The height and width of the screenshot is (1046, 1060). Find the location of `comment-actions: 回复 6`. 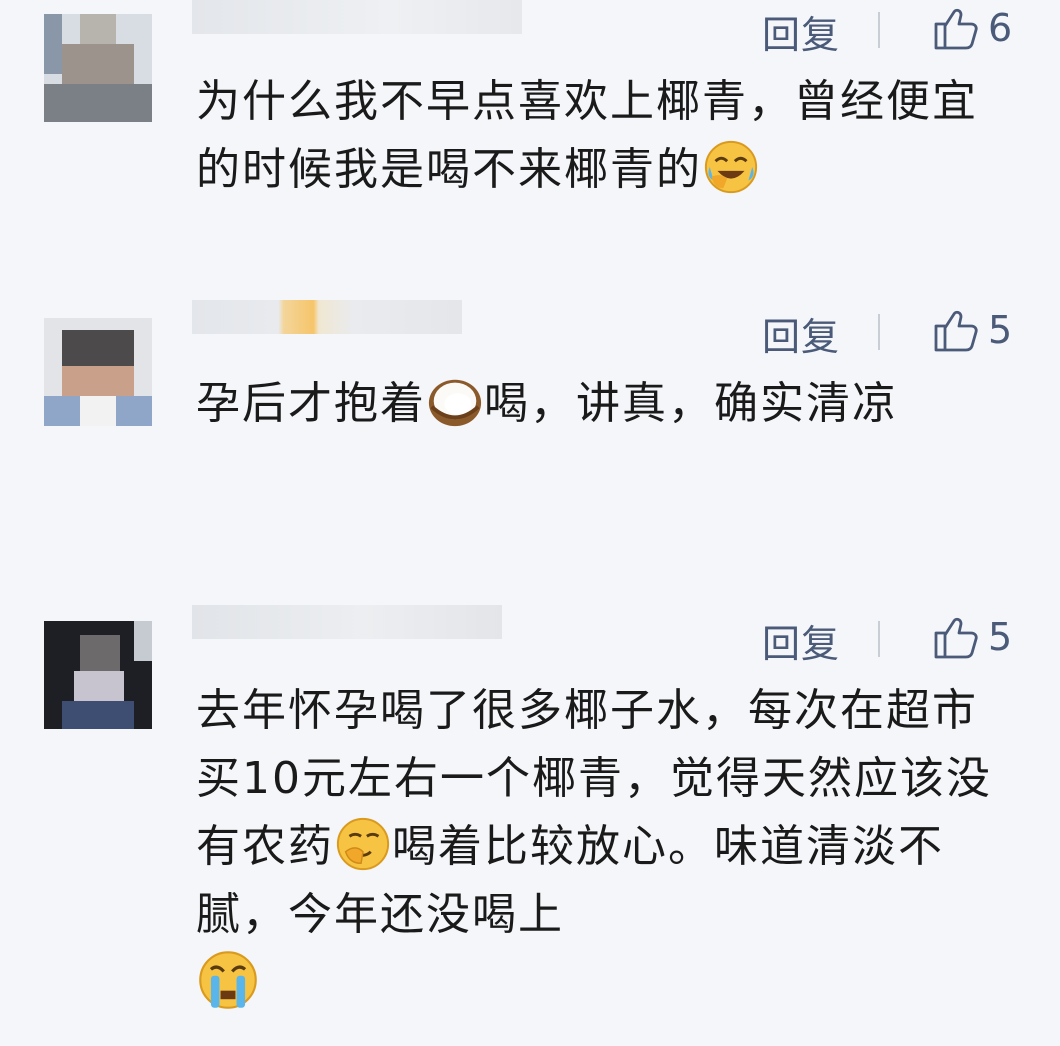

comment-actions: 回复 6 is located at coordinates (895, 32).